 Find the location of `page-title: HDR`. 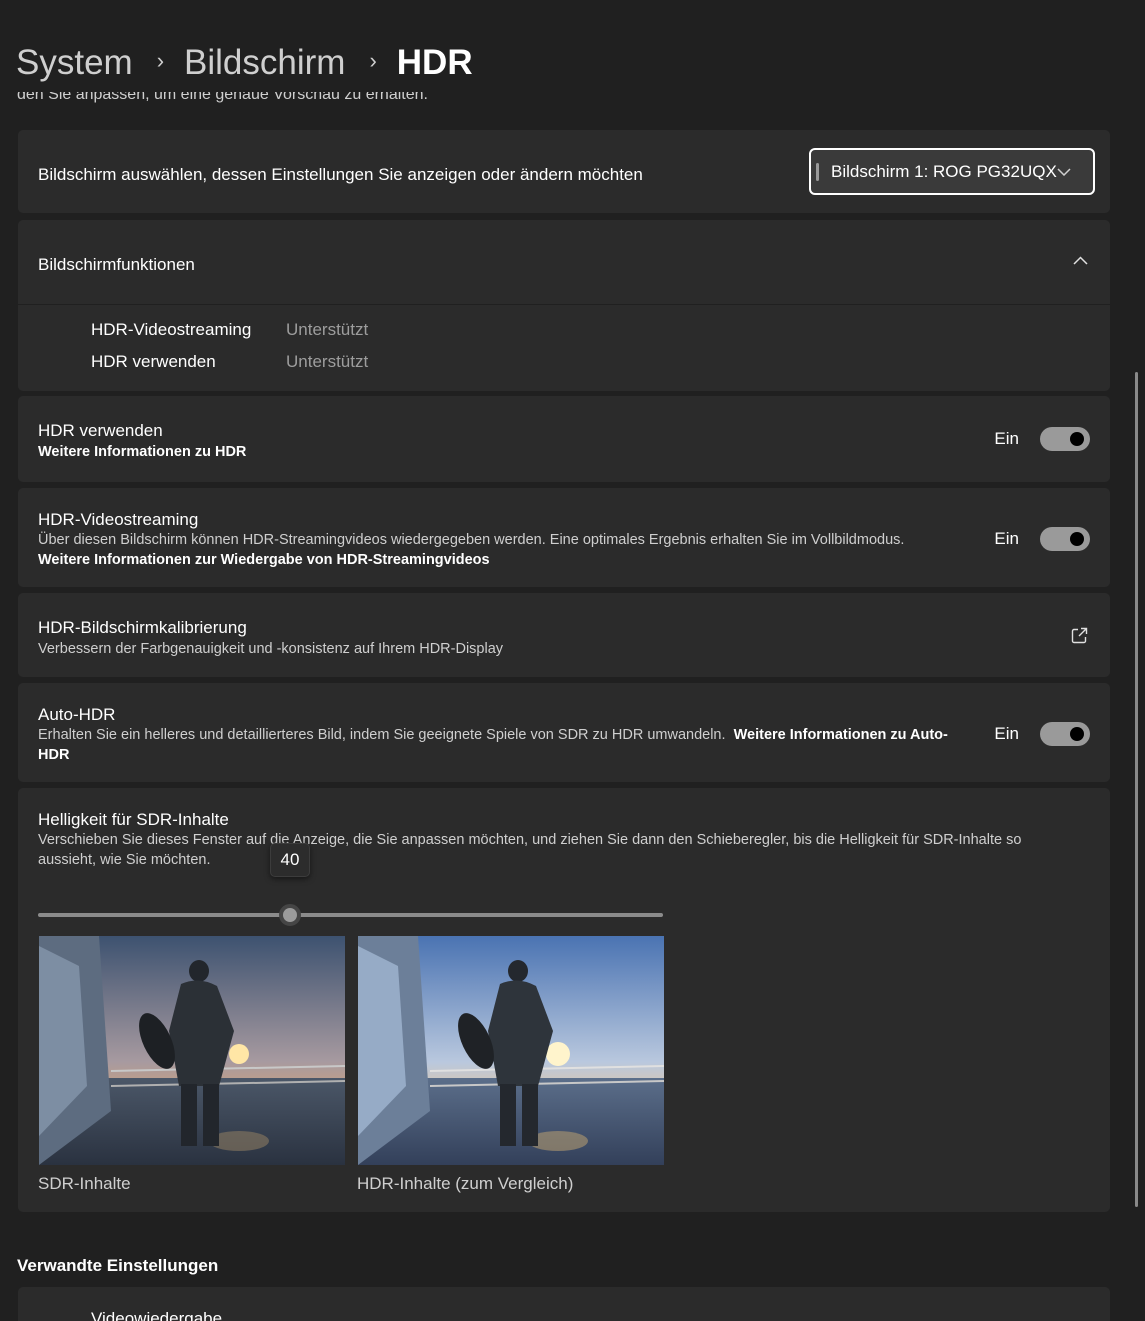

page-title: HDR is located at coordinates (434, 62).